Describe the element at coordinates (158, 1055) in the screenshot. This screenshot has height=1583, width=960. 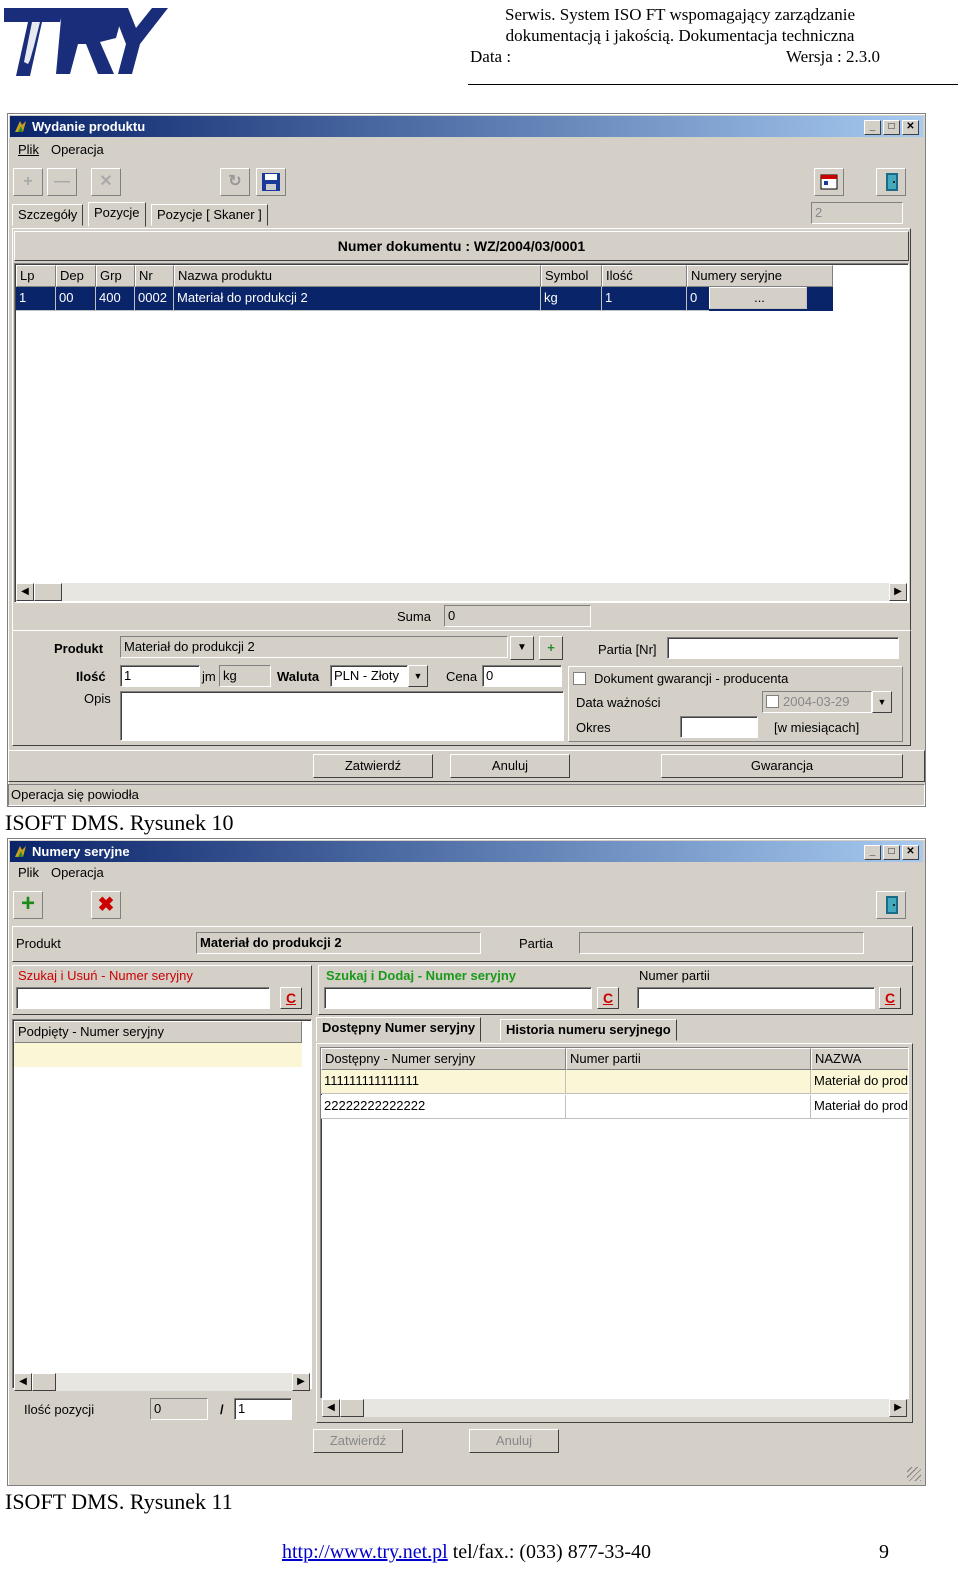
I see `list-item` at that location.